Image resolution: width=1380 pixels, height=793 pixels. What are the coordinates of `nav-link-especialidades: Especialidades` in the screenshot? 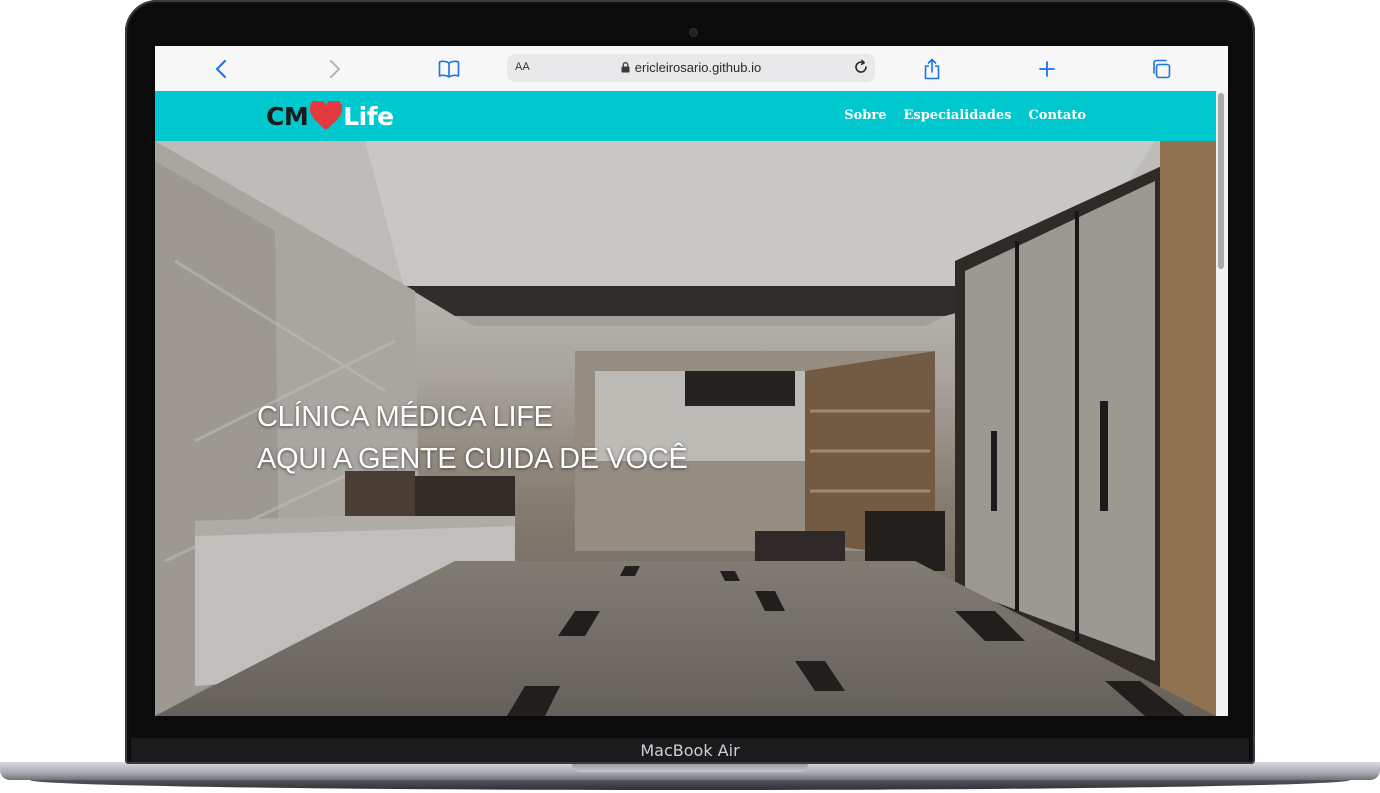 It's located at (957, 115).